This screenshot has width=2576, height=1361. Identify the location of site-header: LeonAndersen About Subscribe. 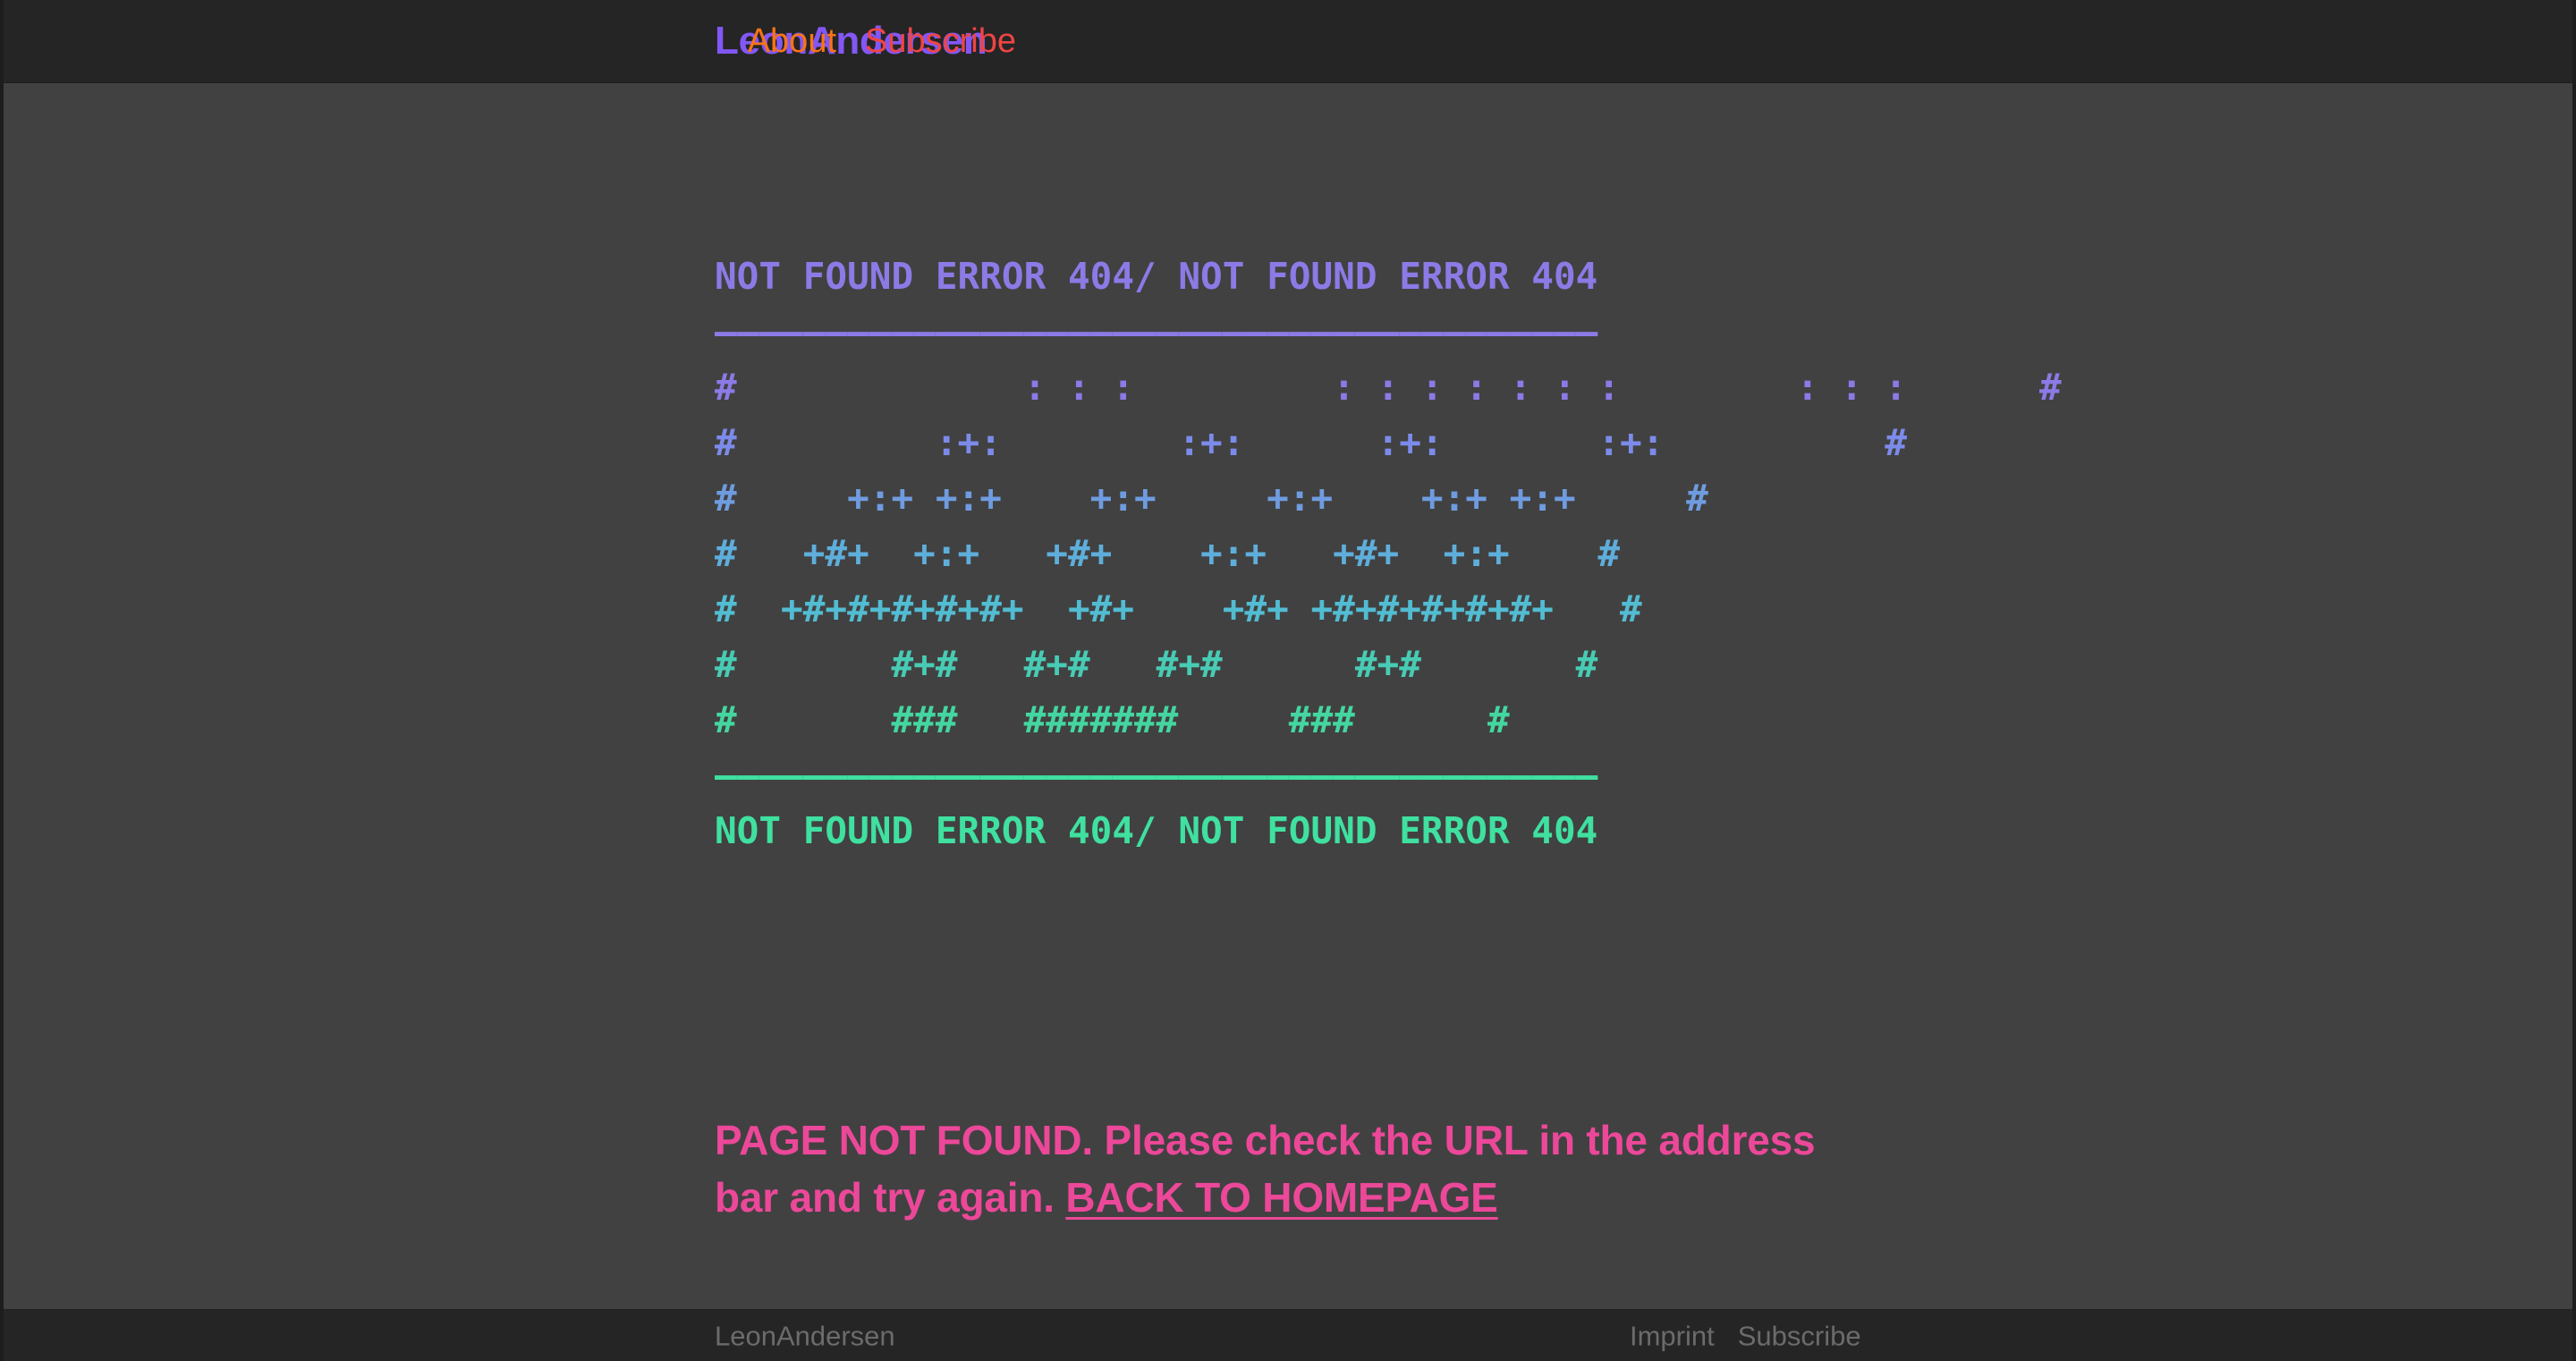
(1288, 41).